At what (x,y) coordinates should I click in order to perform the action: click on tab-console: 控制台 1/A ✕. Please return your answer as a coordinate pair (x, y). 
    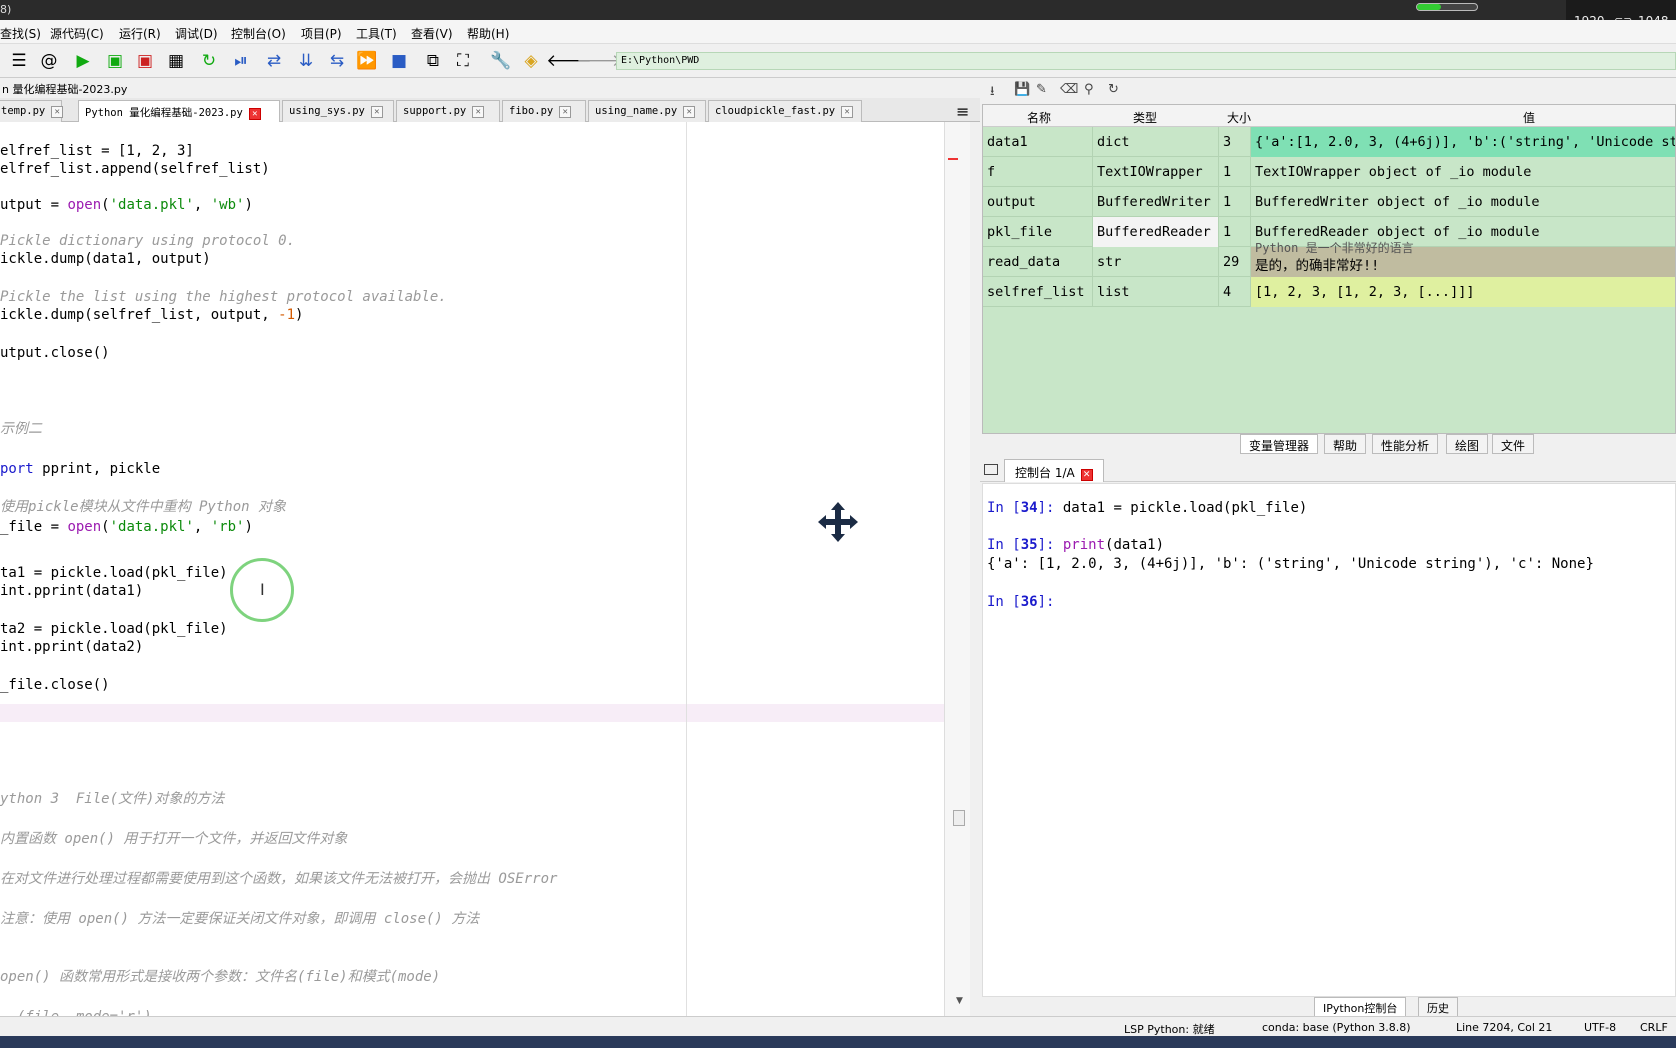
    Looking at the image, I should click on (1054, 470).